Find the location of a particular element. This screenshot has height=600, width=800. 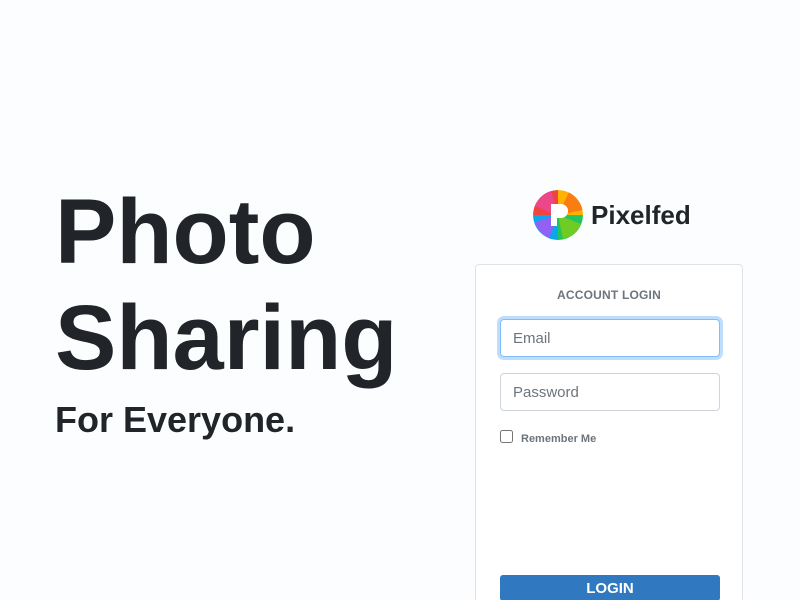

login-button: LOGIN is located at coordinates (610, 587).